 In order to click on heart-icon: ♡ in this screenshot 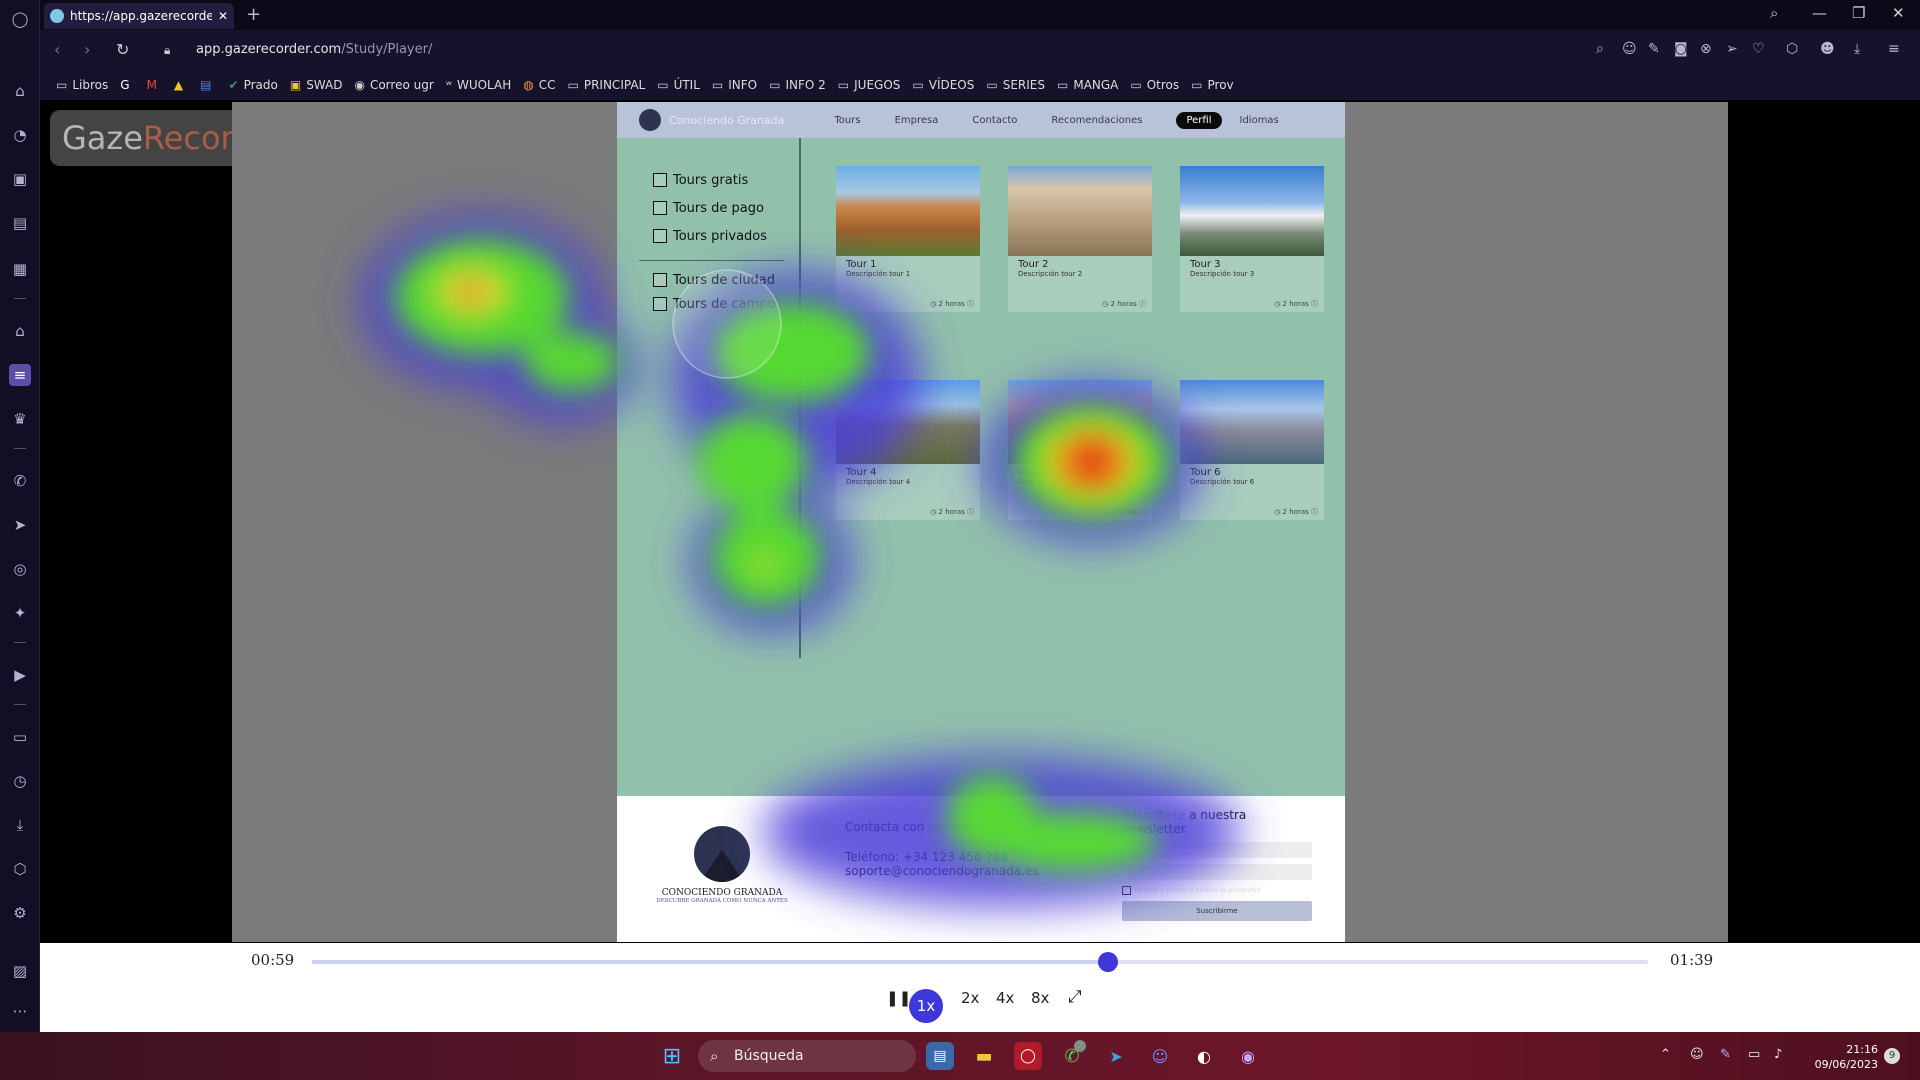, I will do `click(1758, 49)`.